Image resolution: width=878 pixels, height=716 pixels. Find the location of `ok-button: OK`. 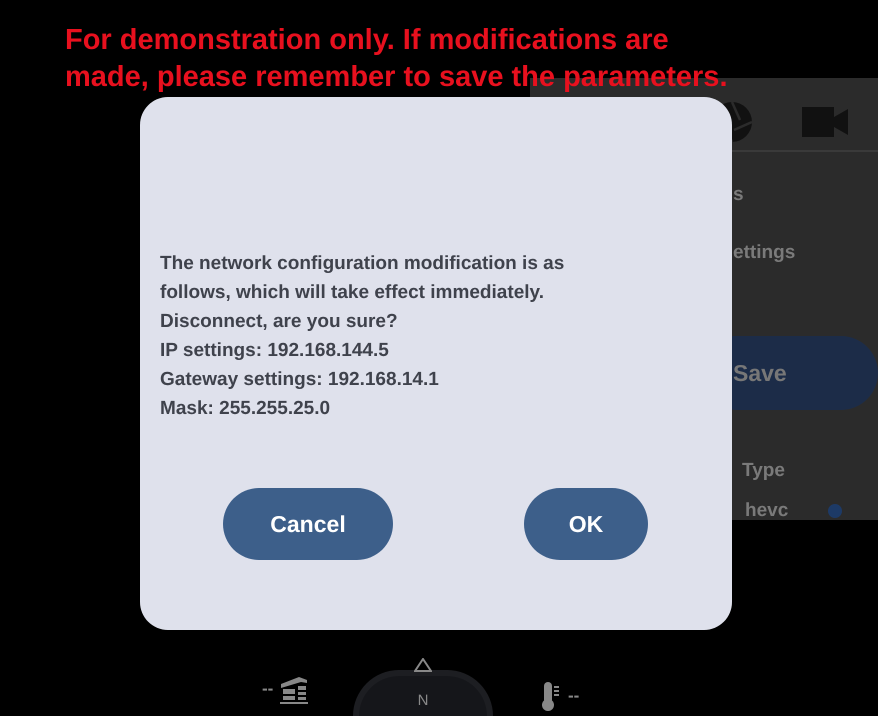

ok-button: OK is located at coordinates (586, 524).